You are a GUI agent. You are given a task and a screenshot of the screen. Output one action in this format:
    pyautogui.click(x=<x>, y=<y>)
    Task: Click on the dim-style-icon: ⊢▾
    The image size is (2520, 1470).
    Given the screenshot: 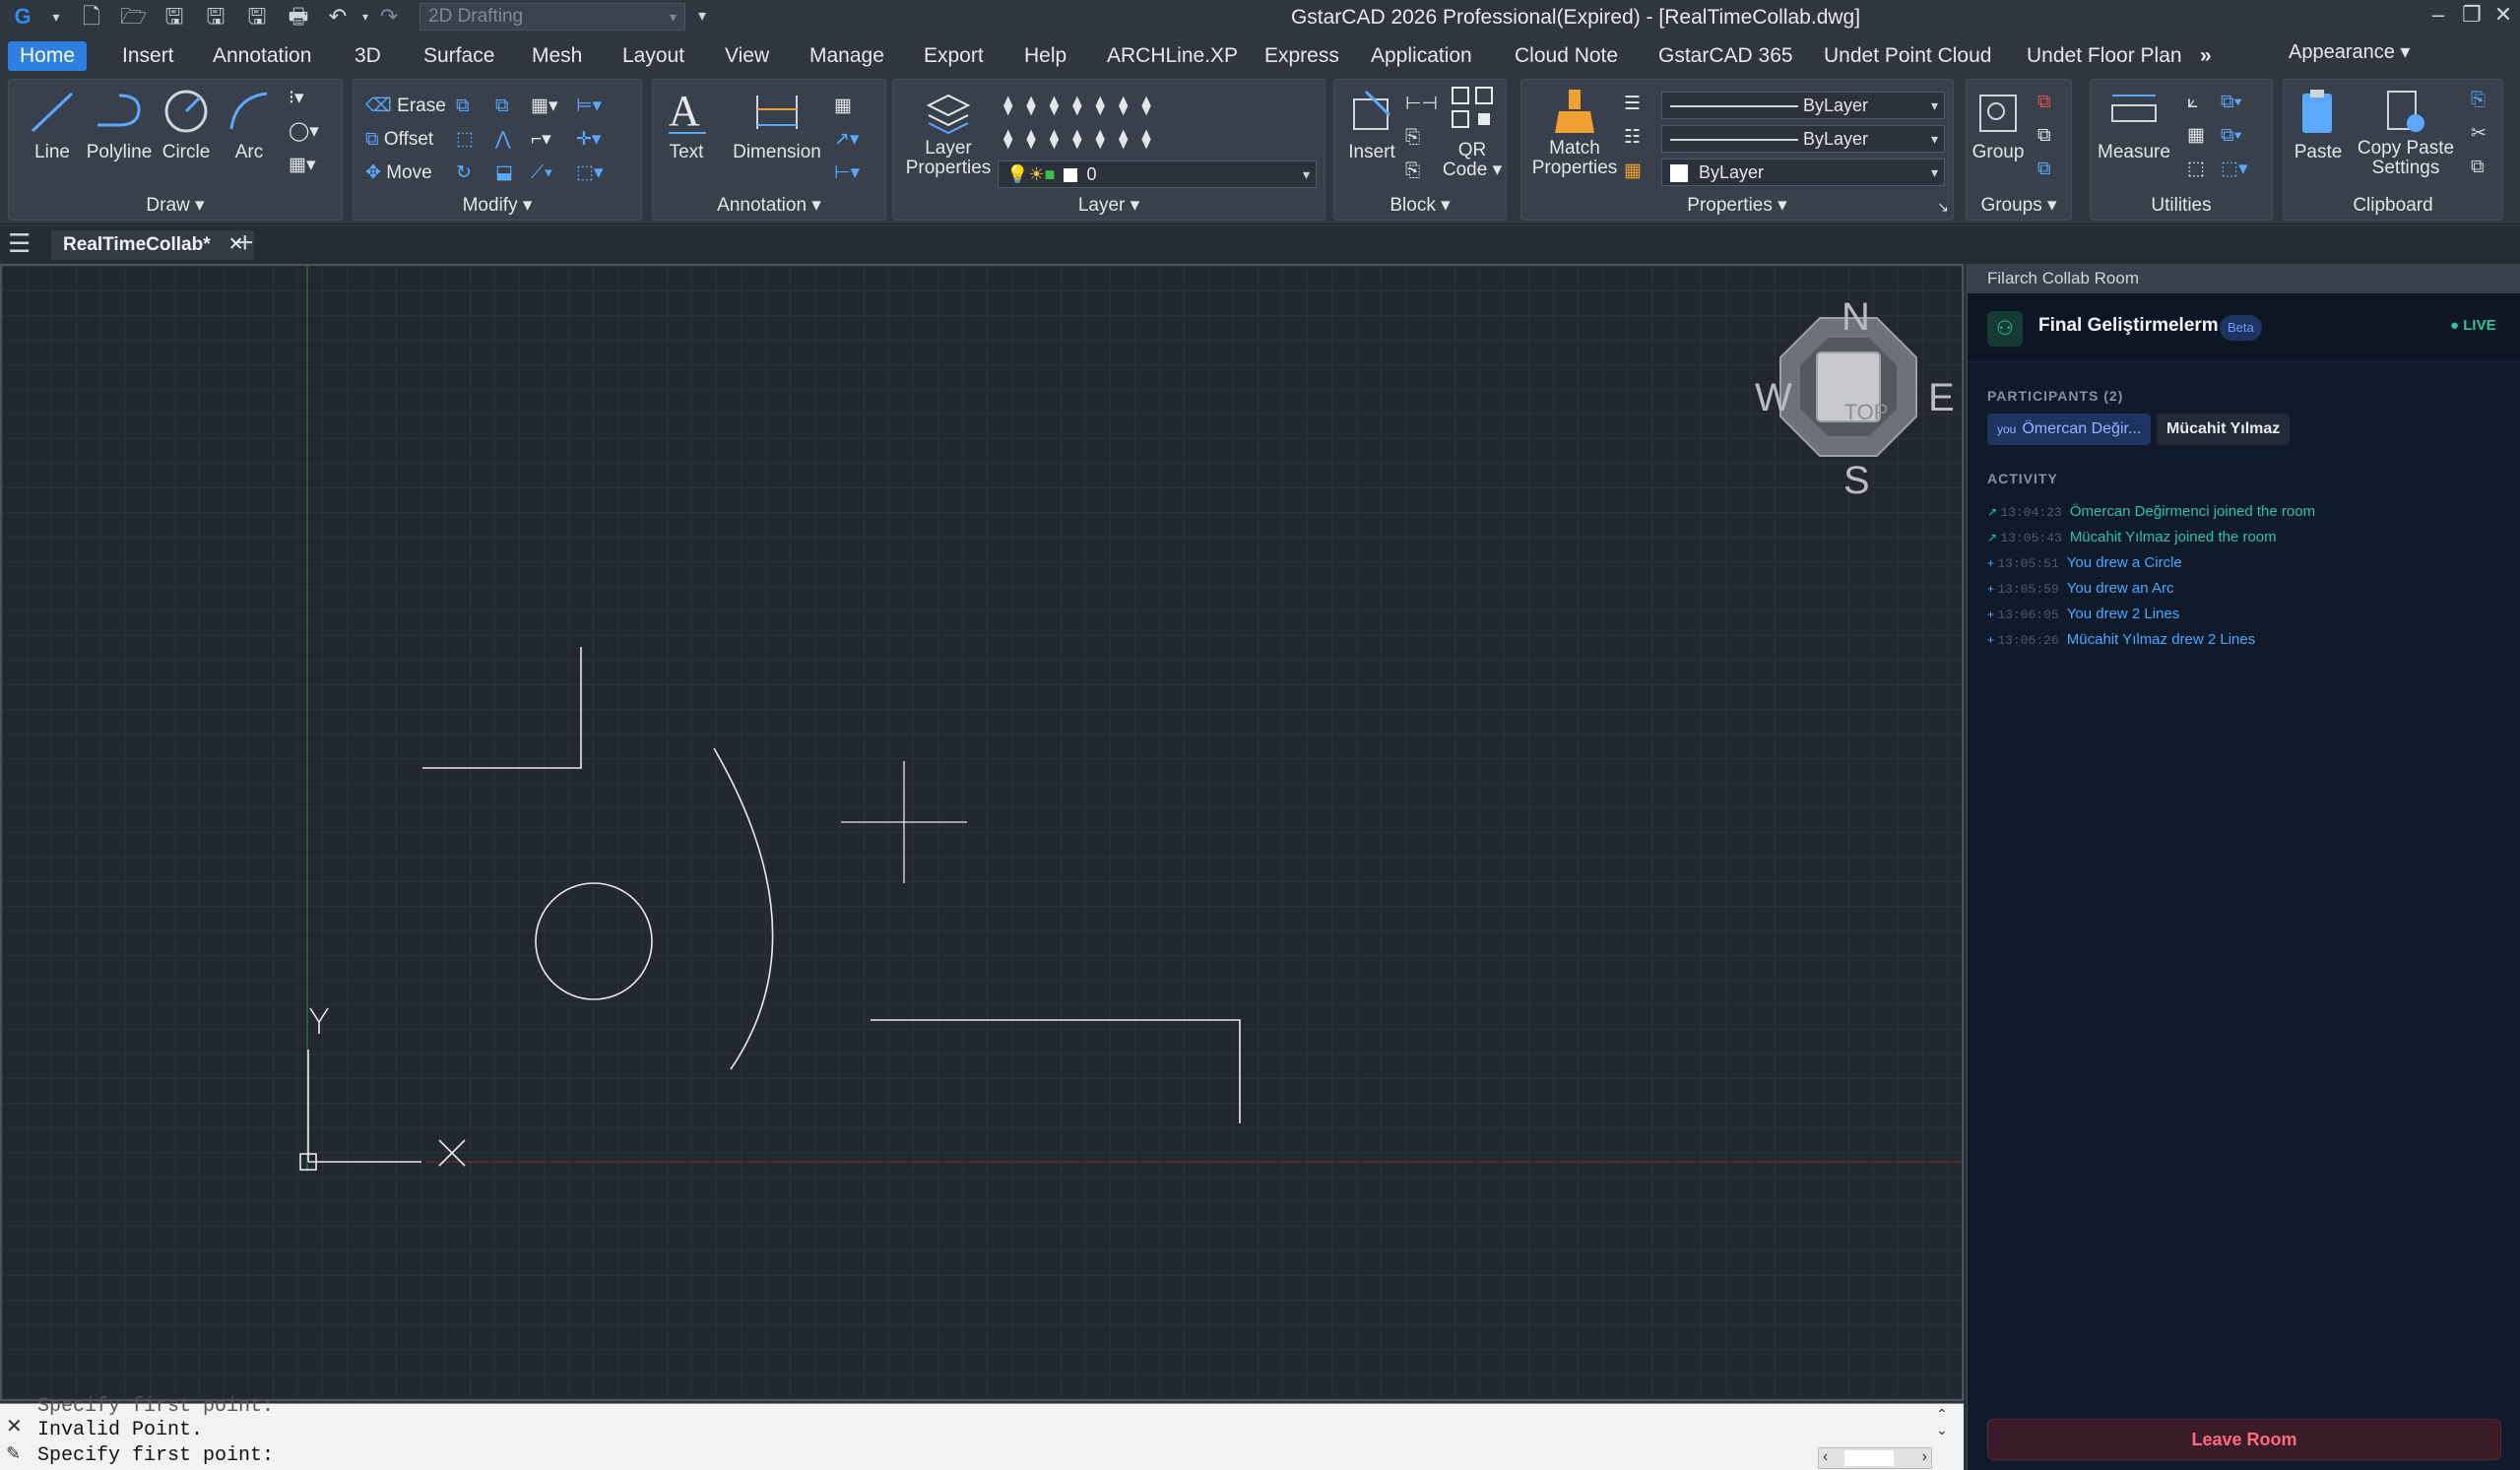 What is the action you would take?
    pyautogui.click(x=847, y=173)
    